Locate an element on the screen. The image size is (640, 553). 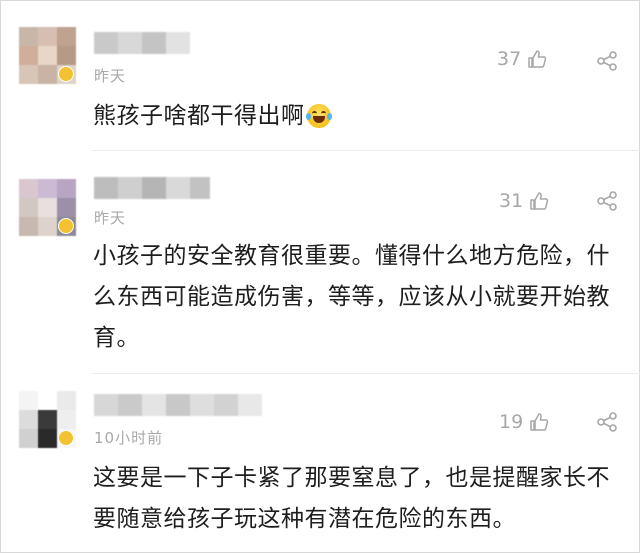
like-button: 37 is located at coordinates (522, 59).